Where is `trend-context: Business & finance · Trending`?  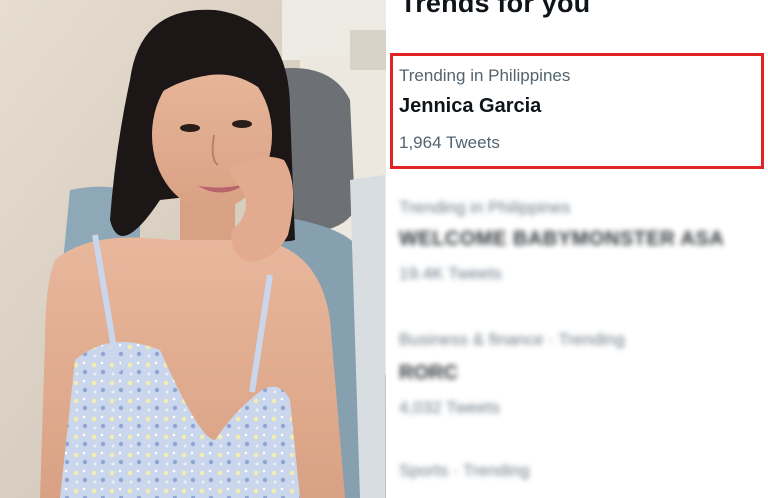 trend-context: Business & finance · Trending is located at coordinates (512, 339).